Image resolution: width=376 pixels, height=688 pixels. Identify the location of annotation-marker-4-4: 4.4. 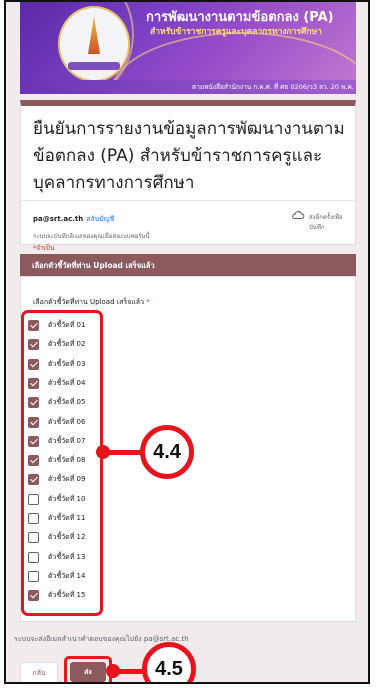
(167, 452).